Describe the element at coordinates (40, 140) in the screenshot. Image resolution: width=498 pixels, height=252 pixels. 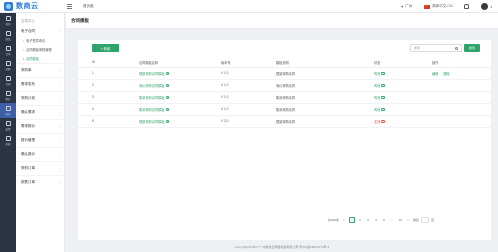
I see `sidebar-item-quote-manage: 报价管理 ›` at that location.